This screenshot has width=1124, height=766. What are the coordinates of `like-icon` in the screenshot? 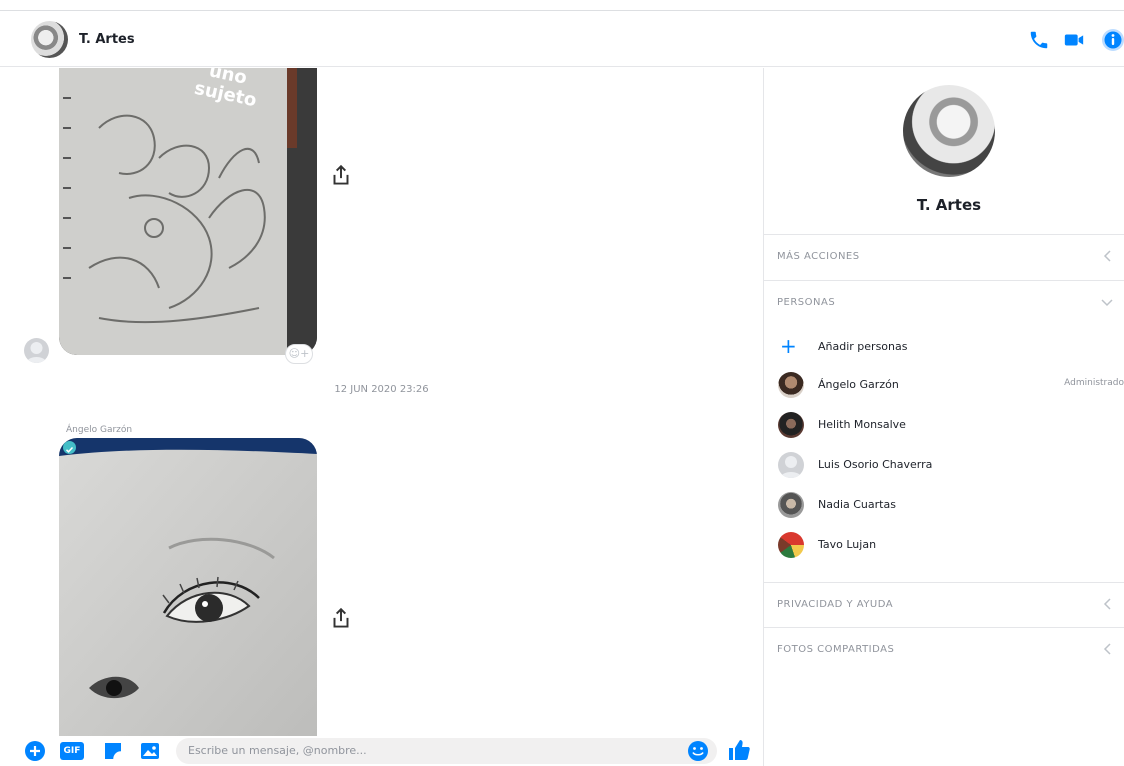 It's located at (739, 750).